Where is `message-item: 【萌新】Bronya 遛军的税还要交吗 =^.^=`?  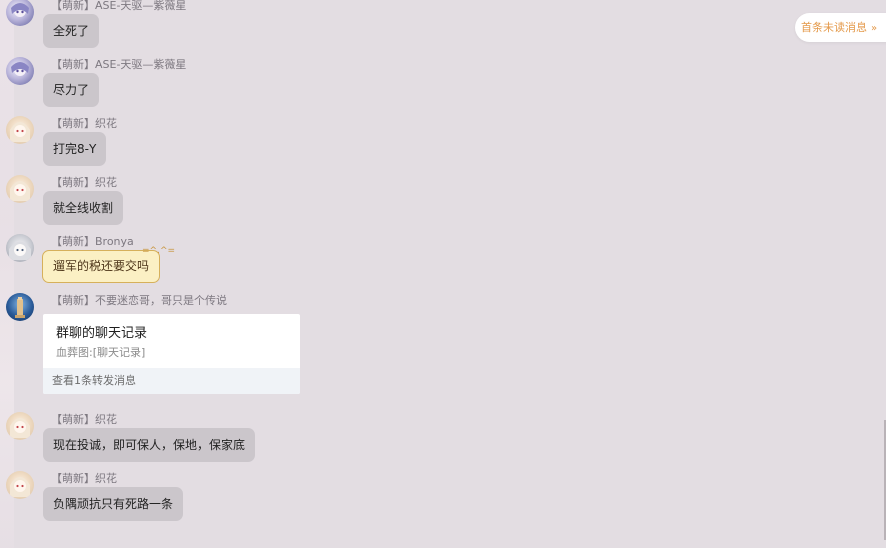 message-item: 【萌新】Bronya 遛军的税还要交吗 =^.^= is located at coordinates (350, 260).